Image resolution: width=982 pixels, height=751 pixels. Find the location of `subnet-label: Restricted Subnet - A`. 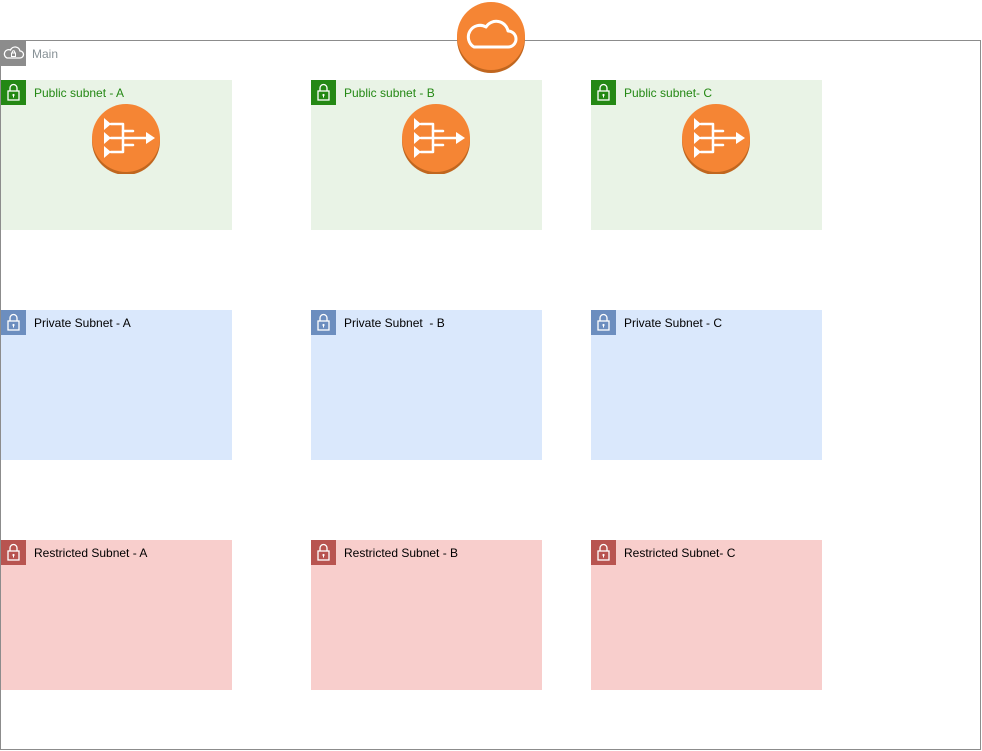

subnet-label: Restricted Subnet - A is located at coordinates (91, 553).